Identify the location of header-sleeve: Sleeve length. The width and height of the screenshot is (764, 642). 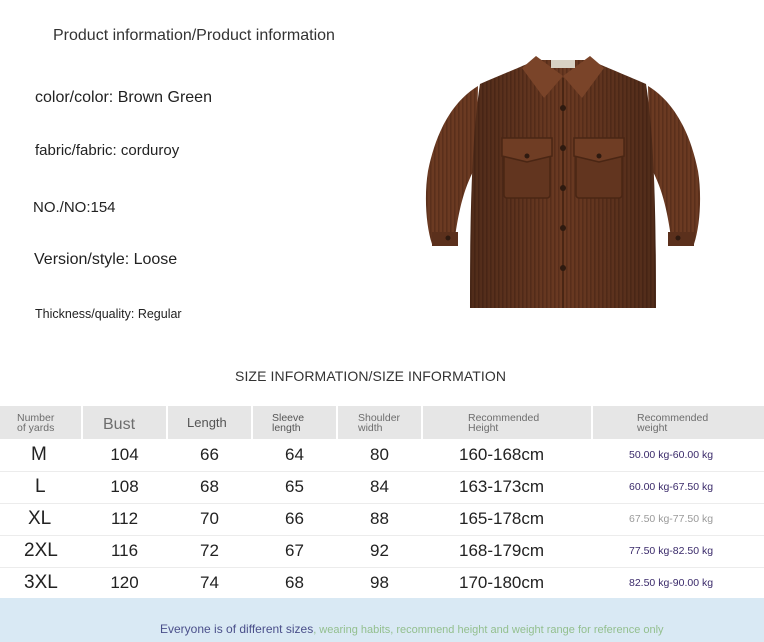
(295, 422).